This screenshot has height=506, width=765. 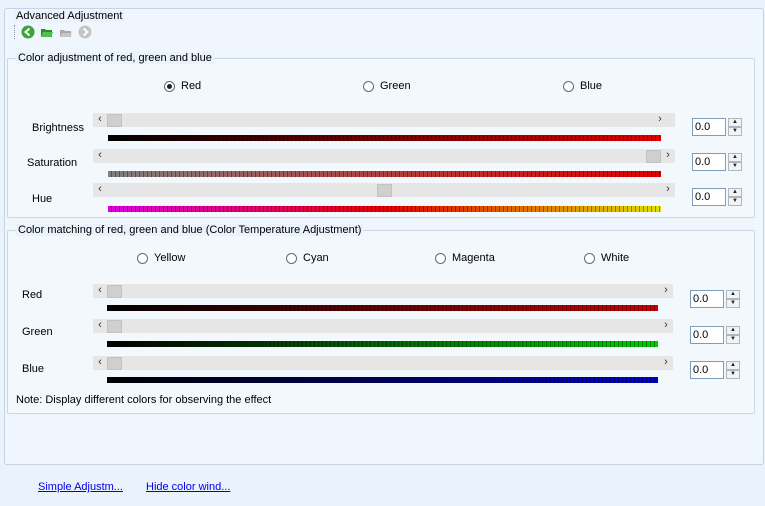 I want to click on hue-up-button: ▲, so click(x=735, y=192).